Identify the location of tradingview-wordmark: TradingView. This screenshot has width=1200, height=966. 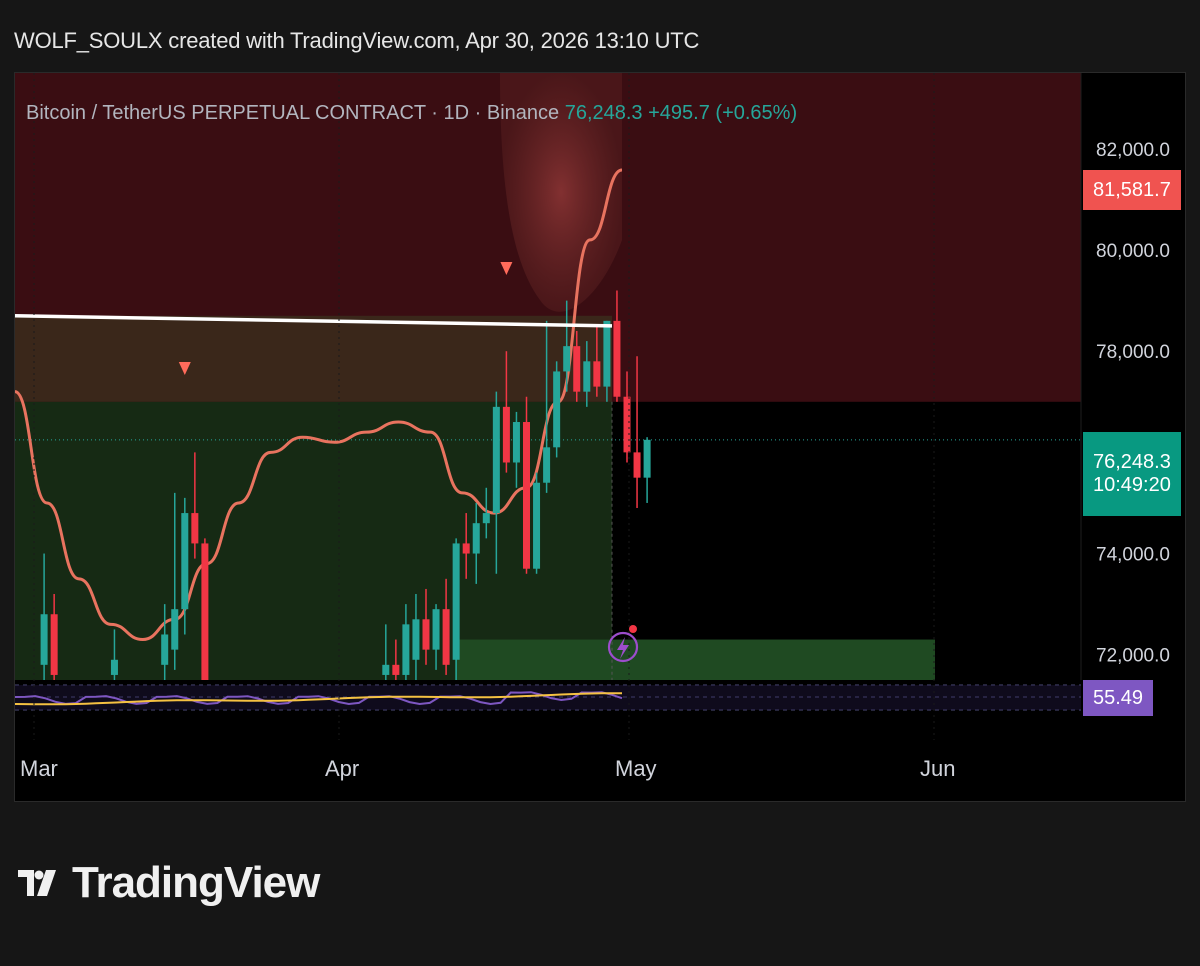
(196, 882).